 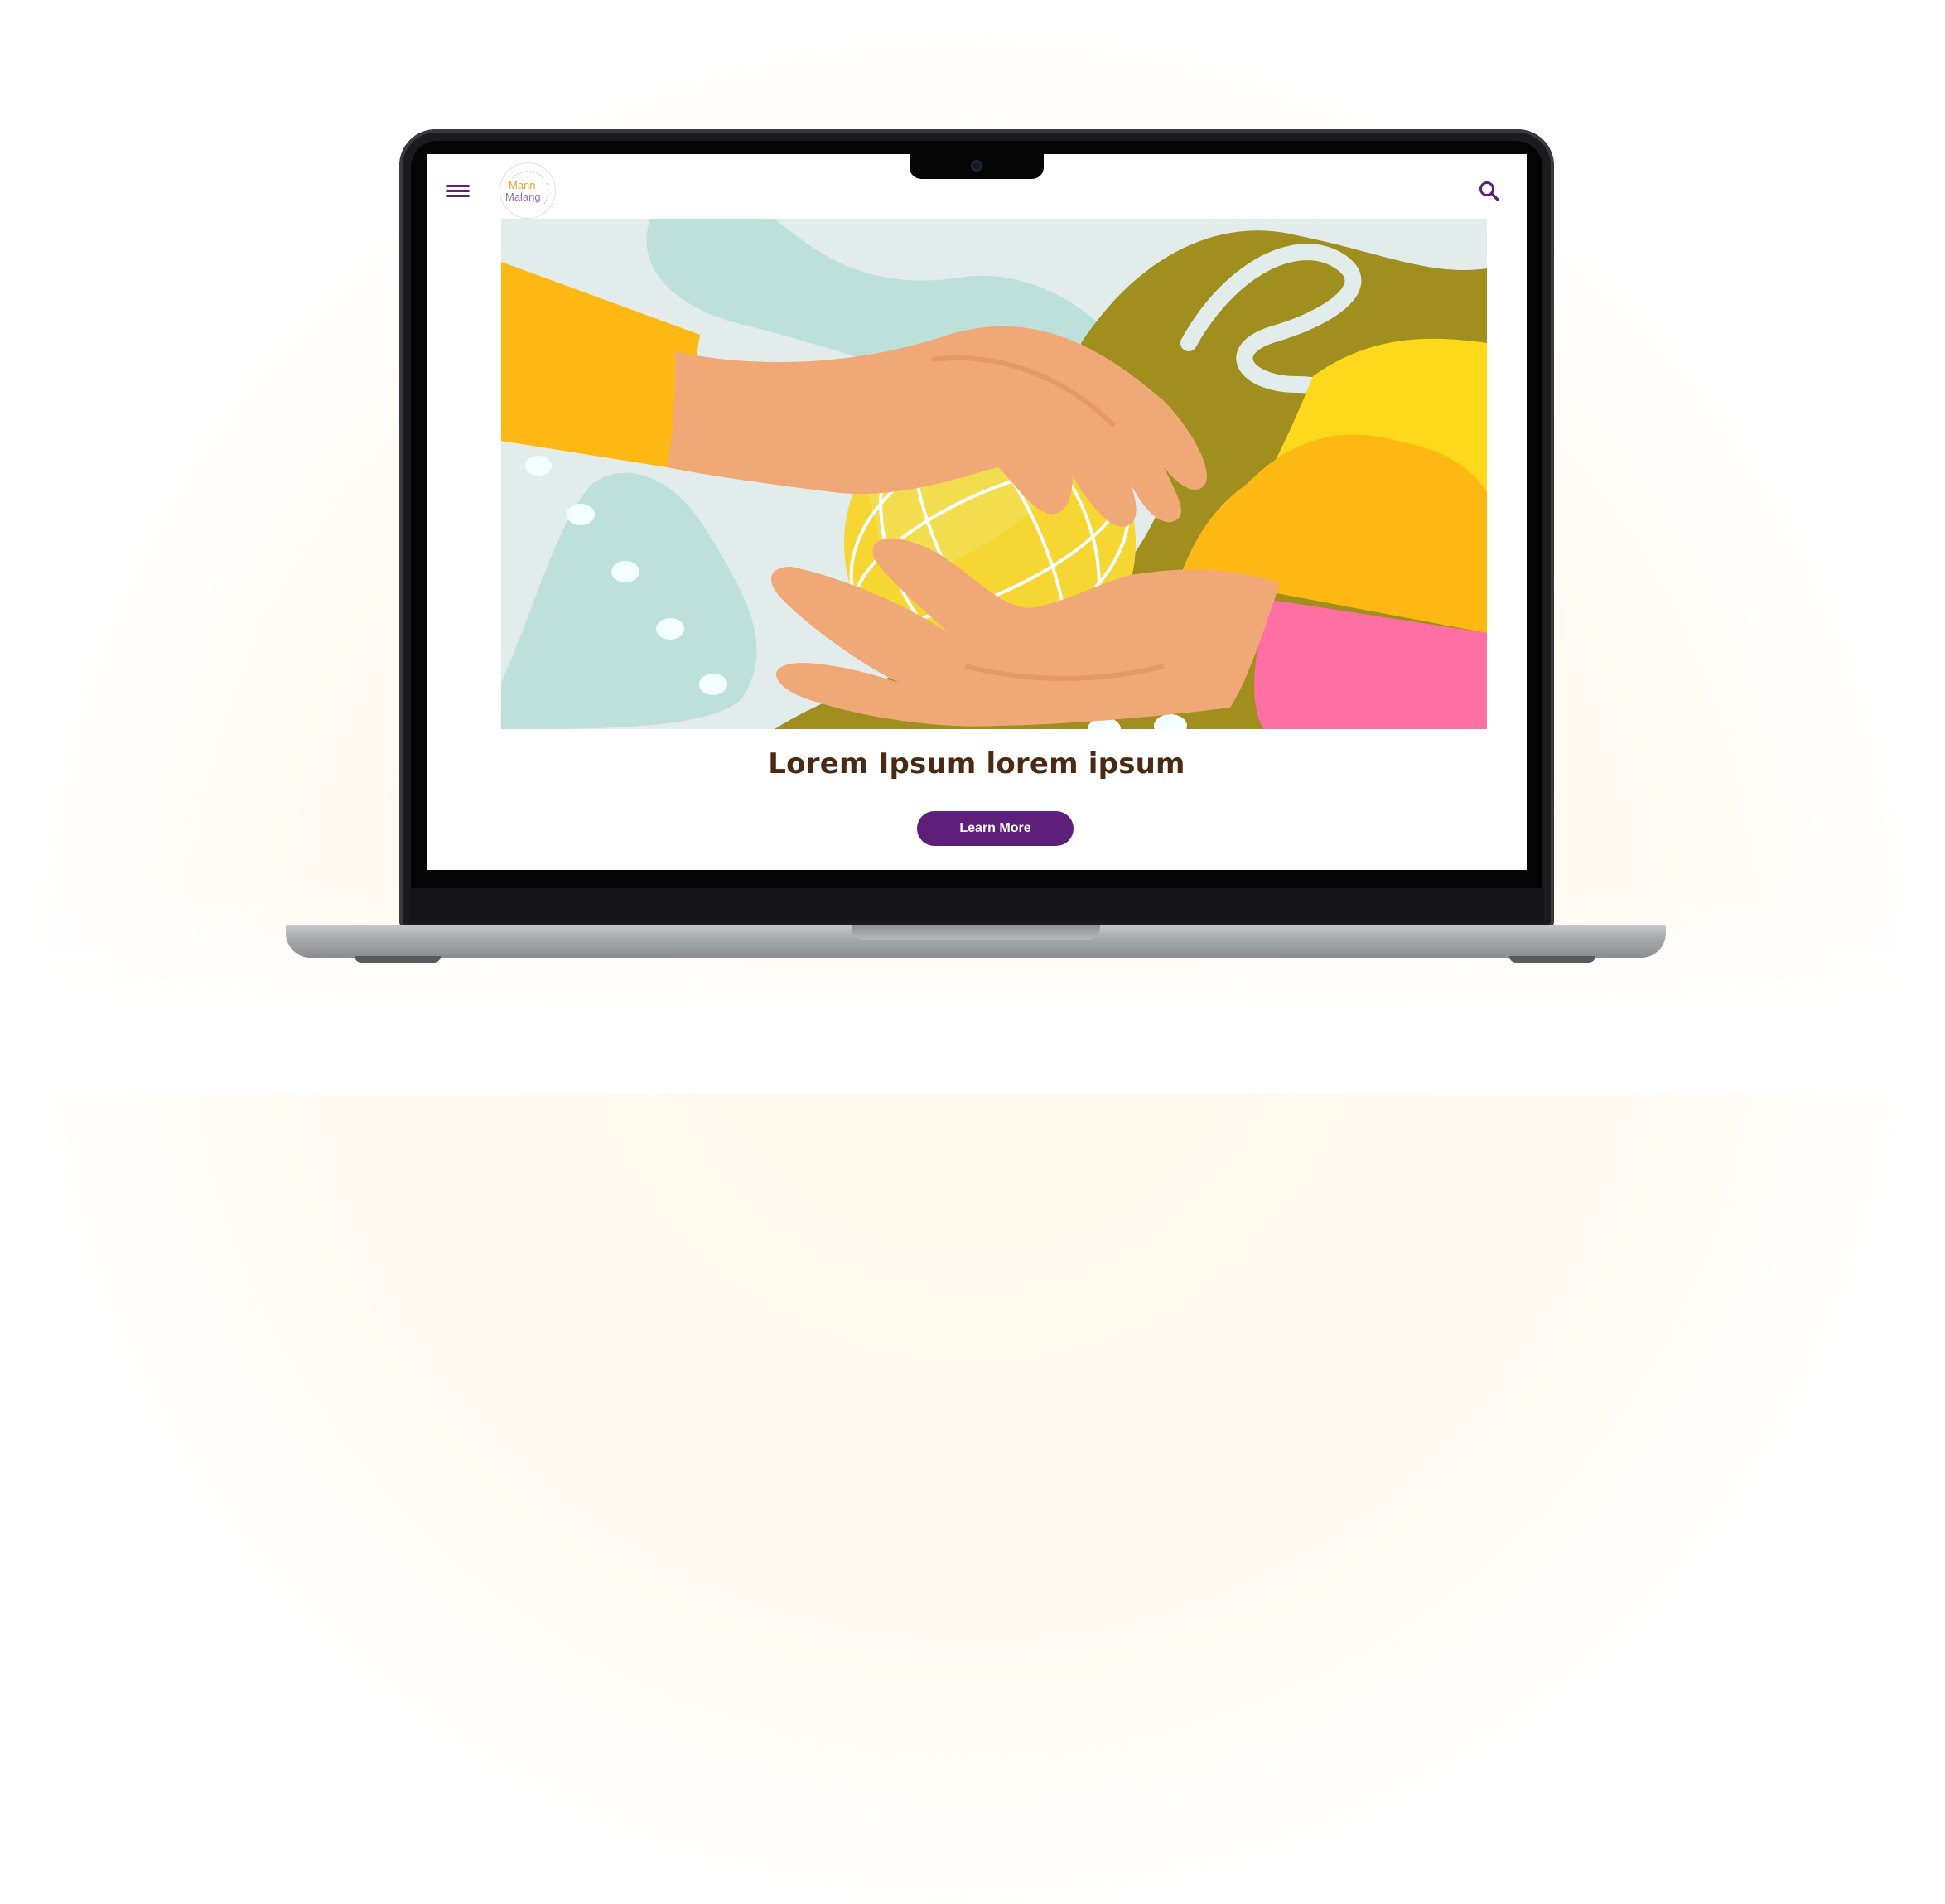 What do you see at coordinates (1489, 191) in the screenshot?
I see `search-icon` at bounding box center [1489, 191].